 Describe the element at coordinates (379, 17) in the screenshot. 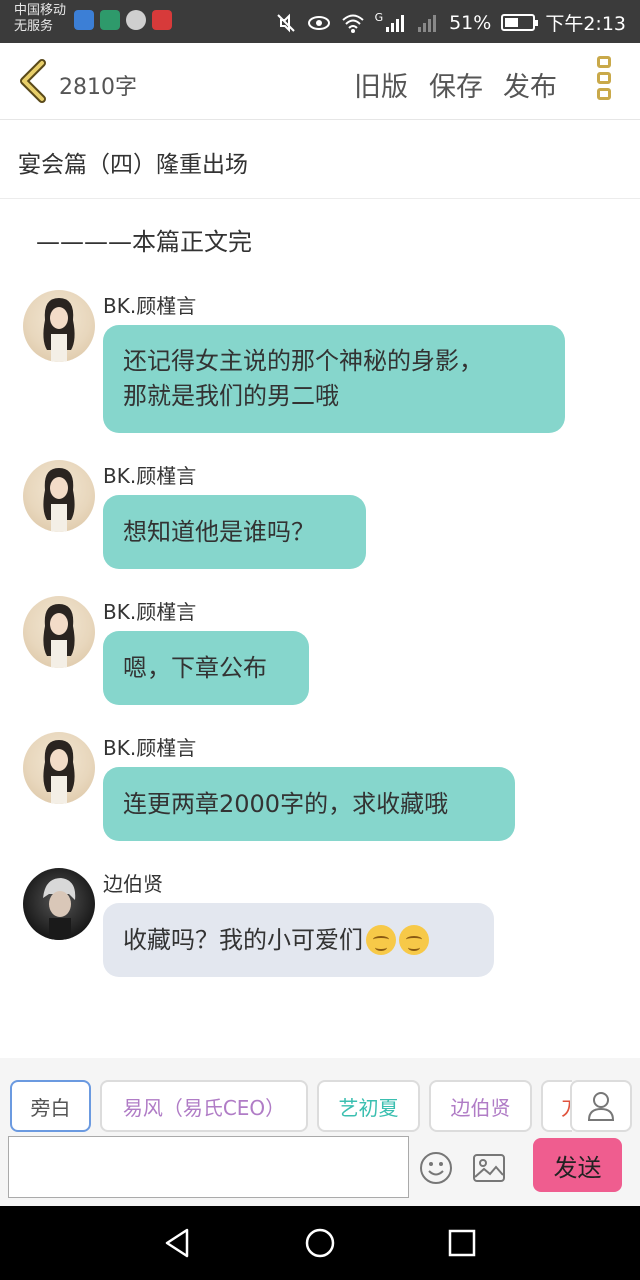

I see `network-type: G` at that location.